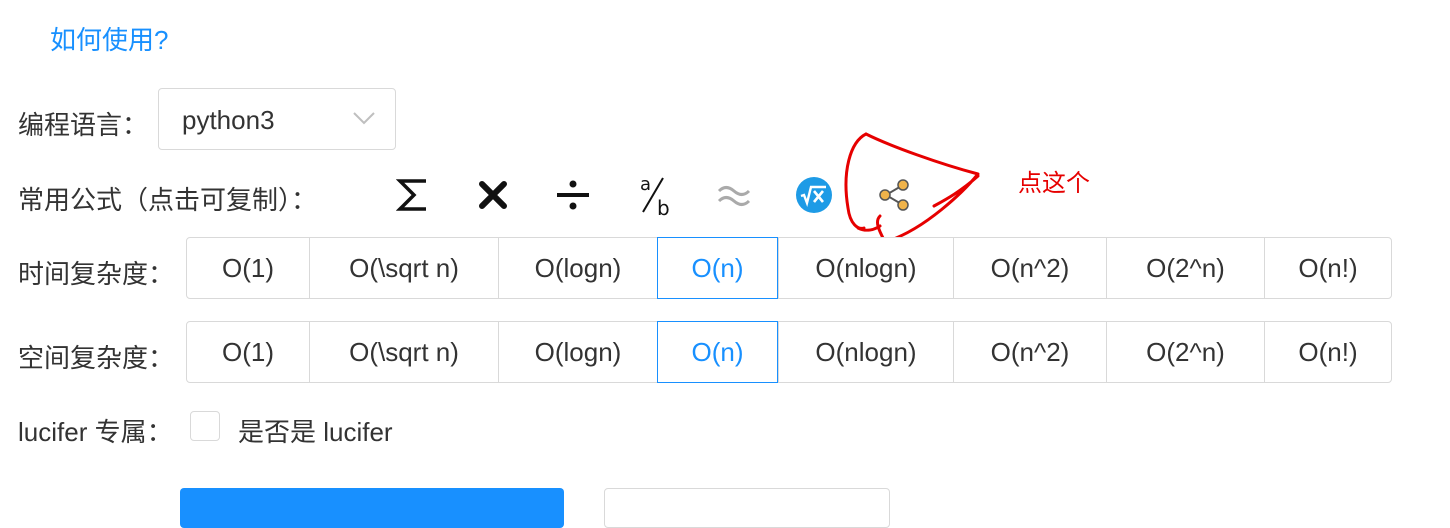  I want to click on time-complexity-label: 时间复杂度：, so click(96, 274).